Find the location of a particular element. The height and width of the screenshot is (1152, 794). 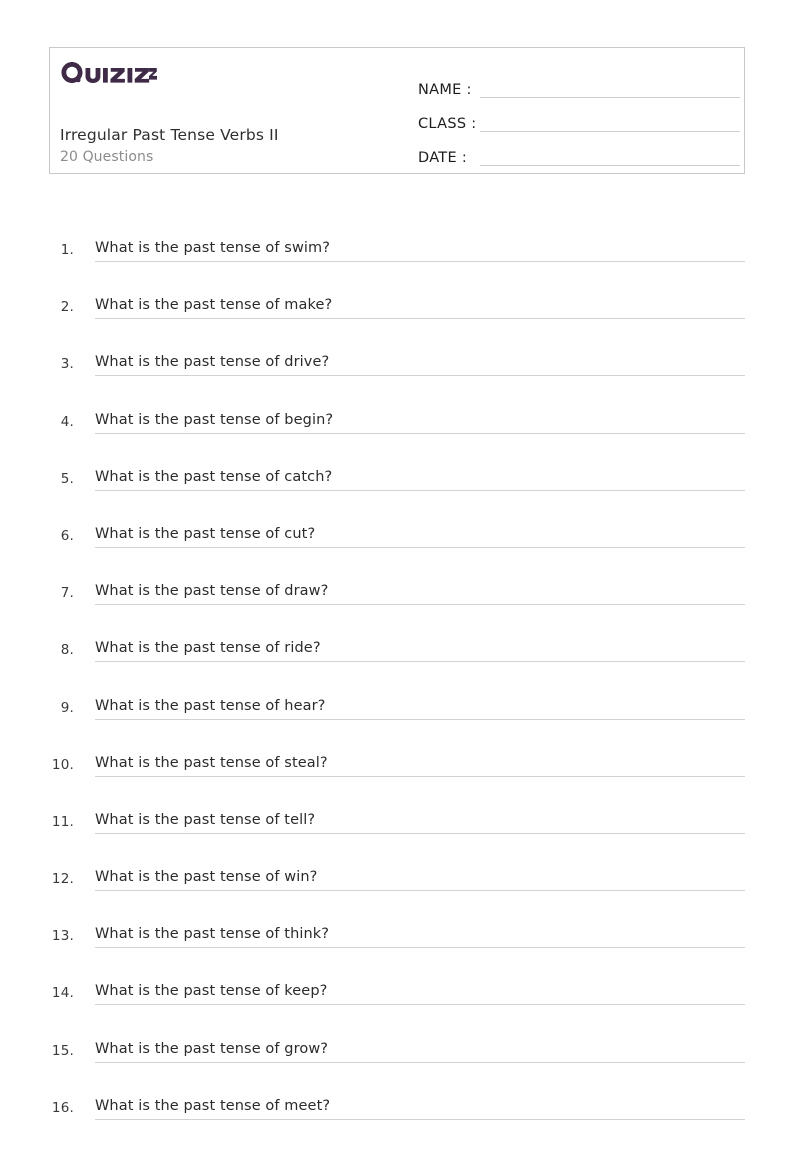

student-info-fields: NAME : CLASS : DATE : is located at coordinates (579, 118).